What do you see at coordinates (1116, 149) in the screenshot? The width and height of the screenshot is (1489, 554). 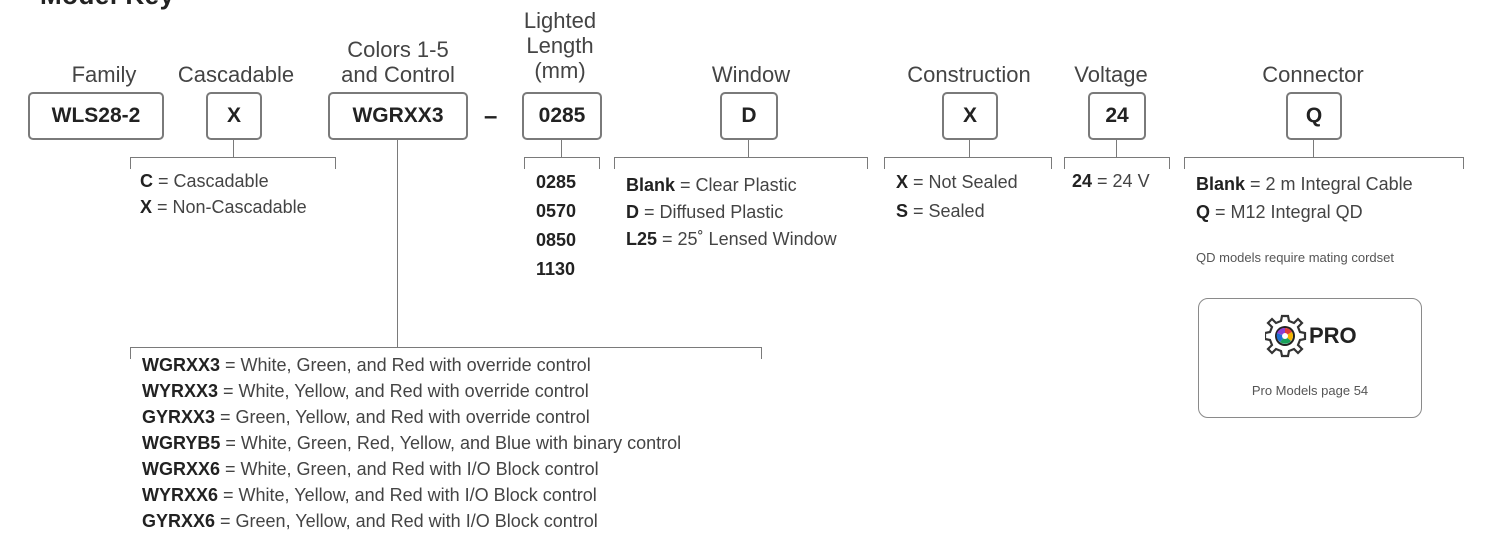 I see `voltage-connector-line` at bounding box center [1116, 149].